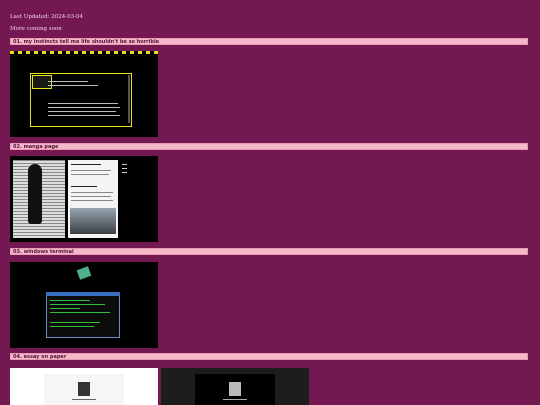  What do you see at coordinates (46, 17) in the screenshot?
I see `last-updated-text: Last Updated: 2024-03-04` at bounding box center [46, 17].